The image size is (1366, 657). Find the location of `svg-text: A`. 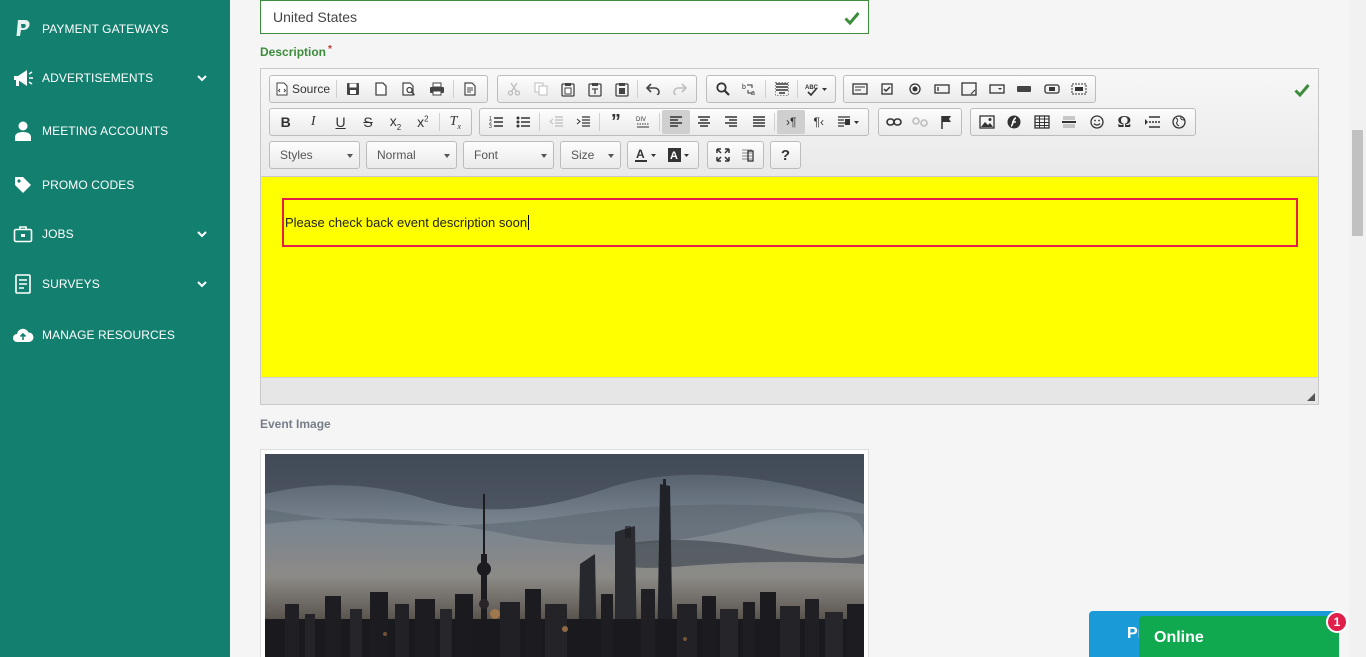

svg-text: A is located at coordinates (640, 154).